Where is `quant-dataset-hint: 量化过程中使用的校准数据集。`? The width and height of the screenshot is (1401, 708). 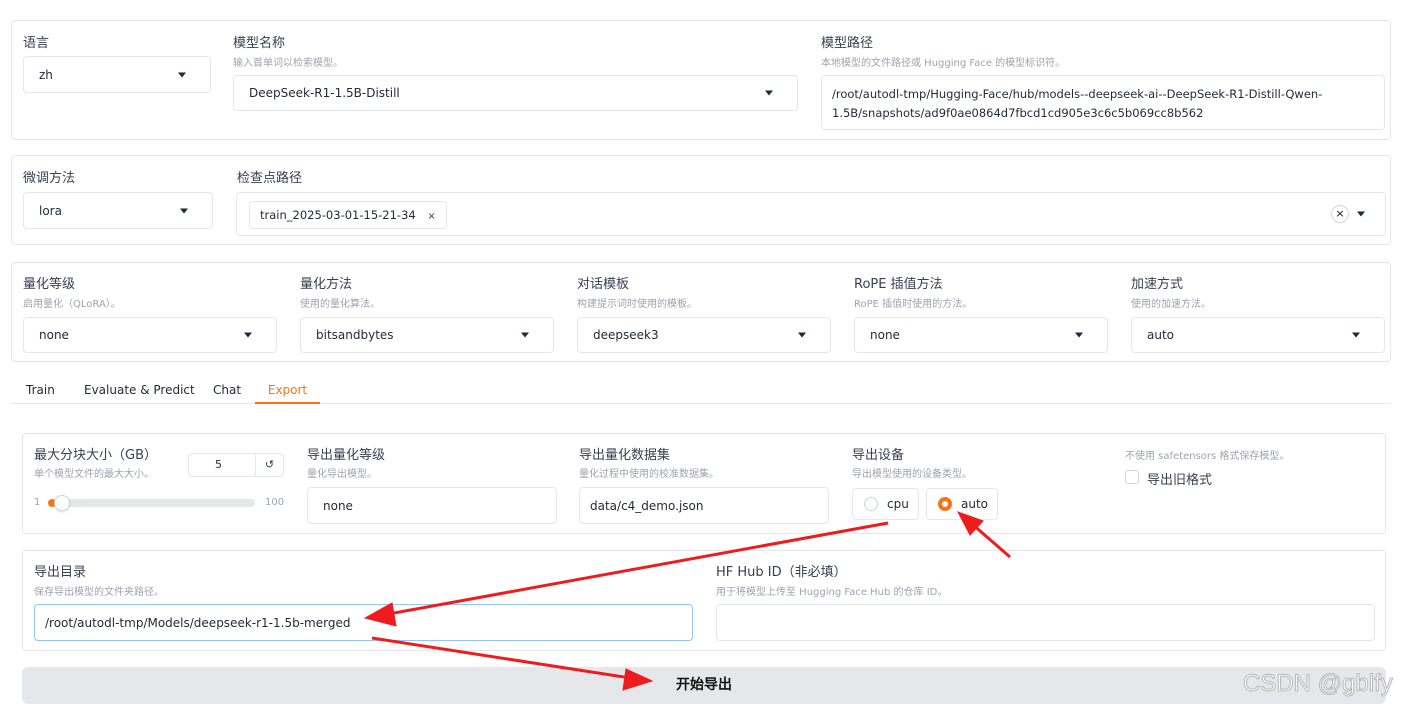
quant-dataset-hint: 量化过程中使用的校准数据集。 is located at coordinates (649, 474).